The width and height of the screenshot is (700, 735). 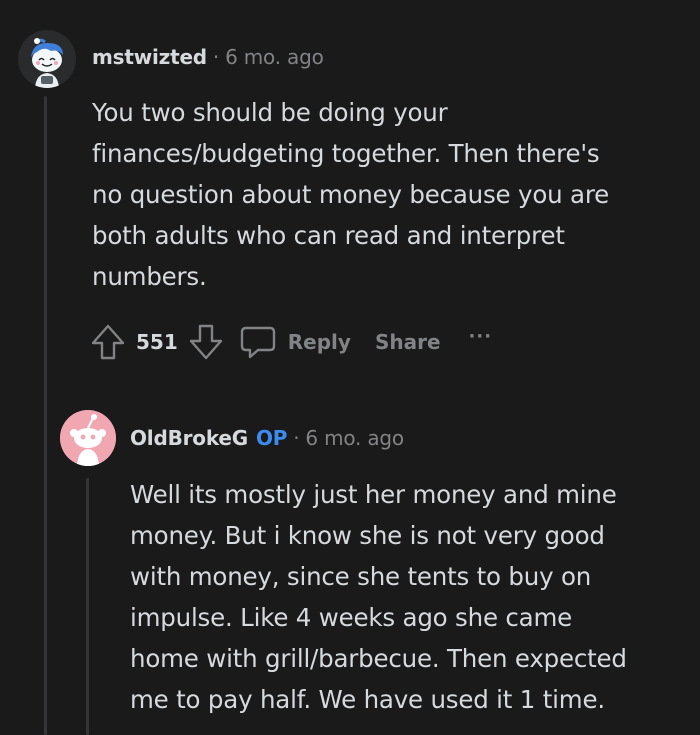 I want to click on downvote-icon, so click(x=206, y=342).